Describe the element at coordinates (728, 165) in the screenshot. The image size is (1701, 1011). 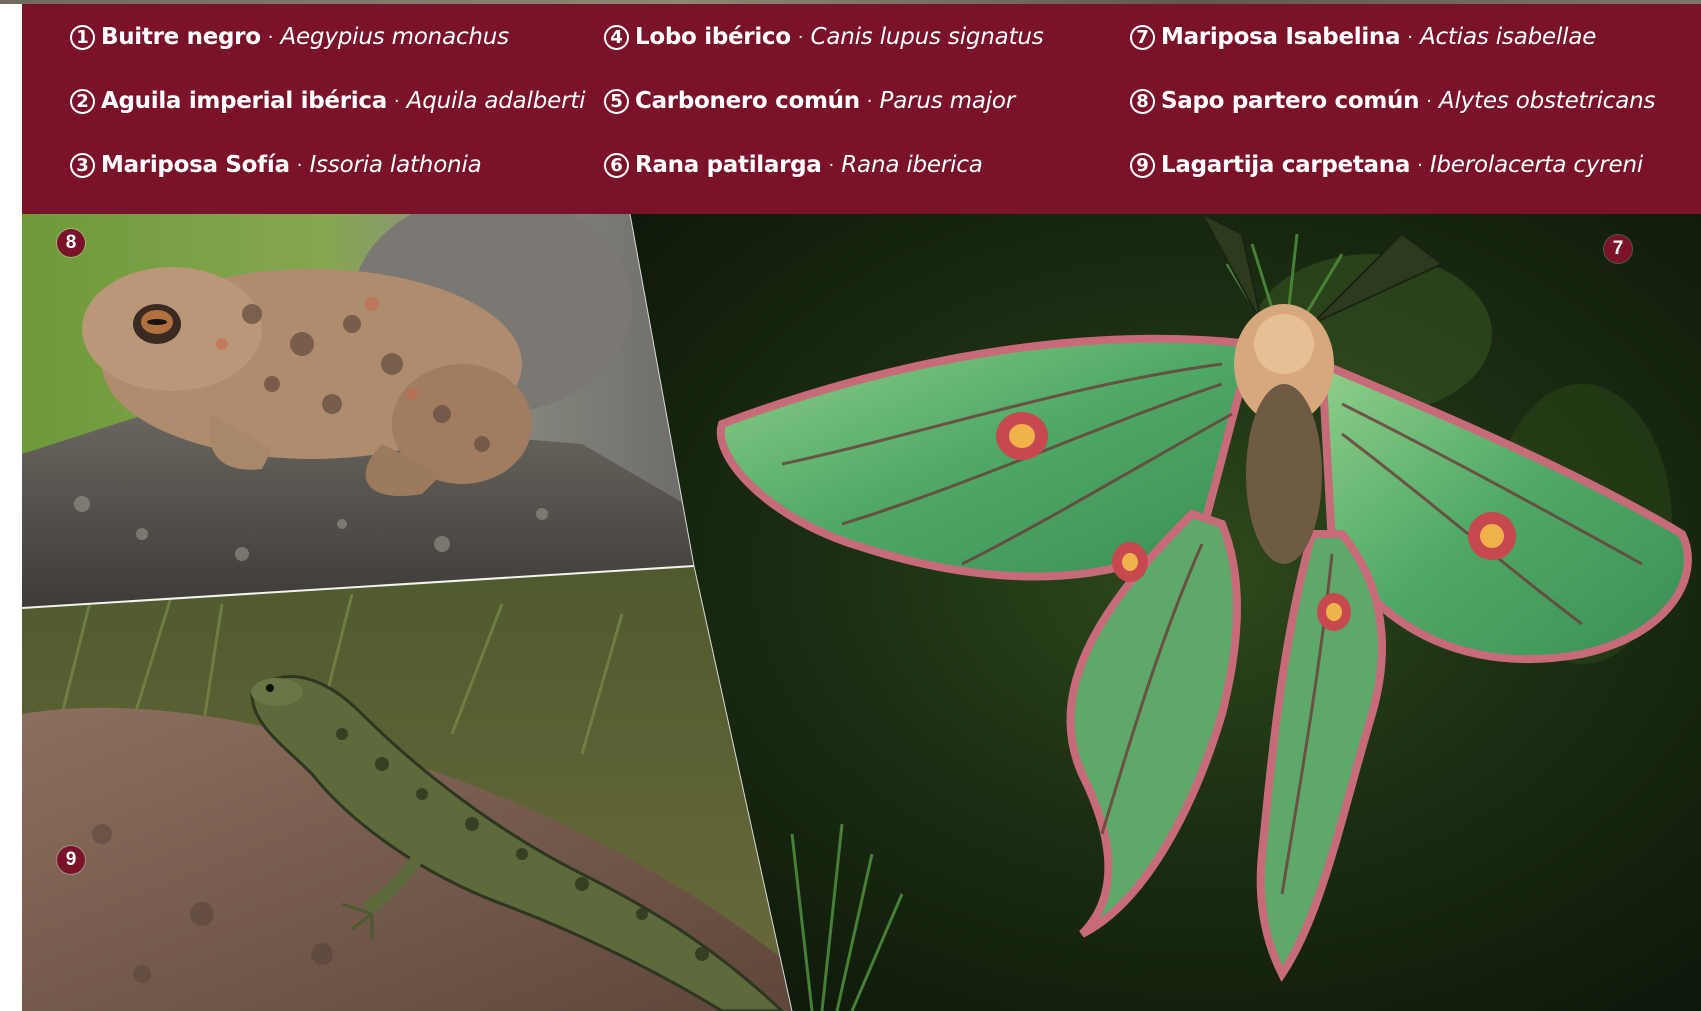
I see `common-name: Rana patilarga` at that location.